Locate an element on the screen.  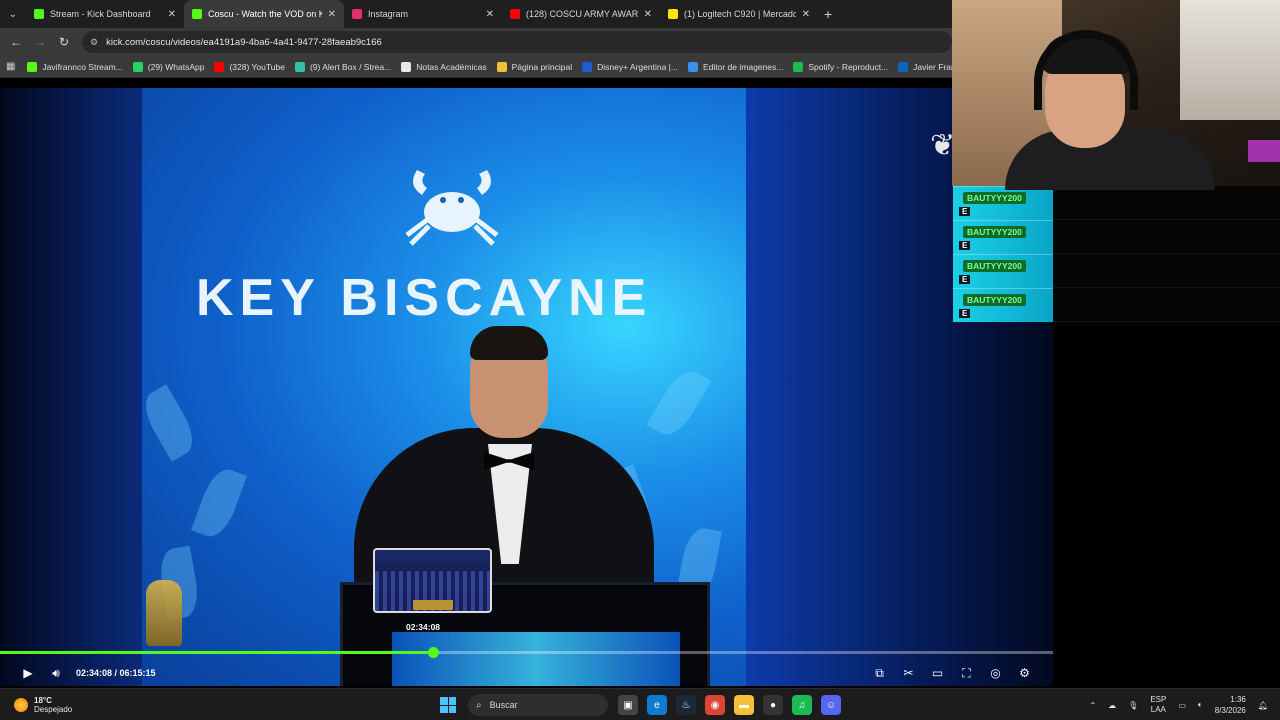
notifications-icon: 🔔︎ is located at coordinates (1263, 705).